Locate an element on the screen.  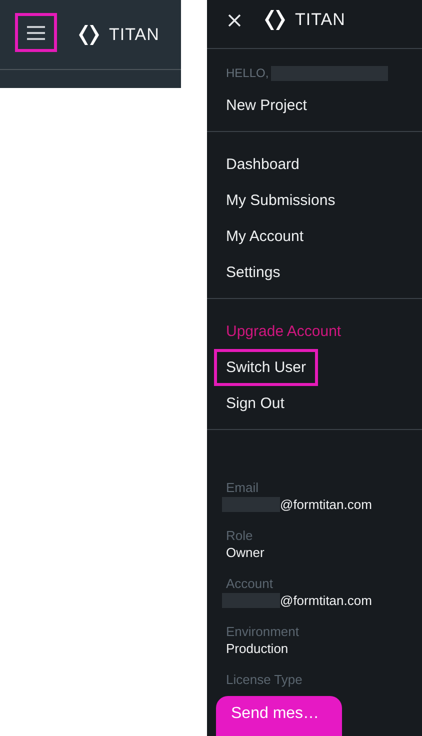
menu-button is located at coordinates (36, 32).